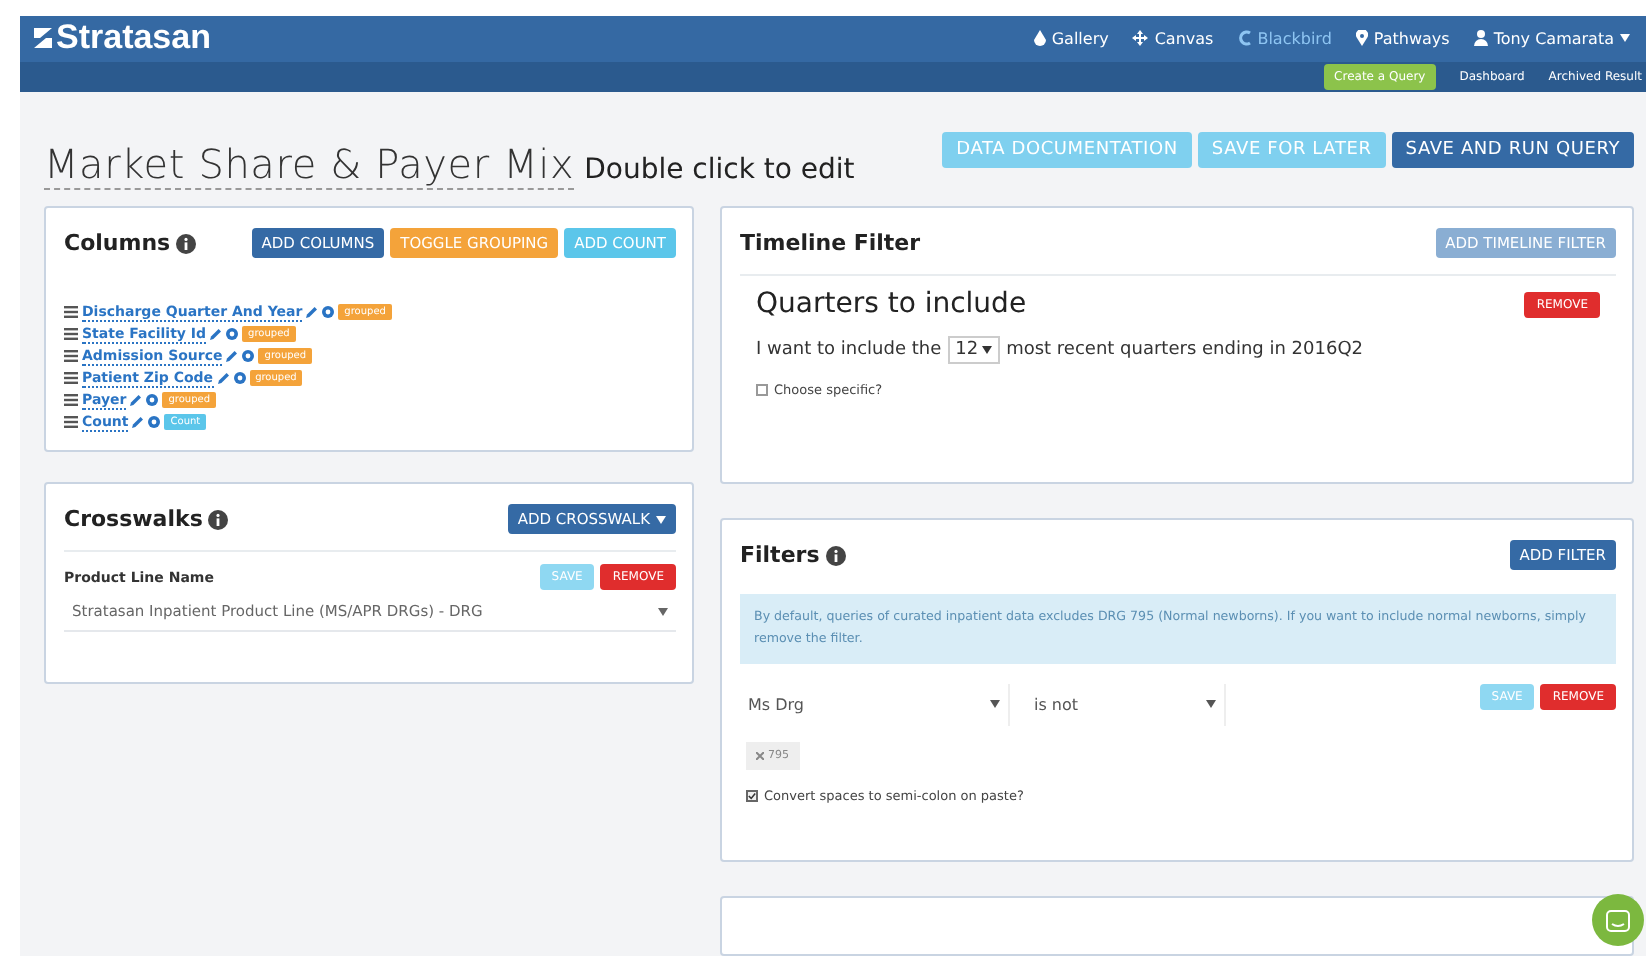 The image size is (1646, 956). I want to click on section-heading: Quarters to include, so click(891, 304).